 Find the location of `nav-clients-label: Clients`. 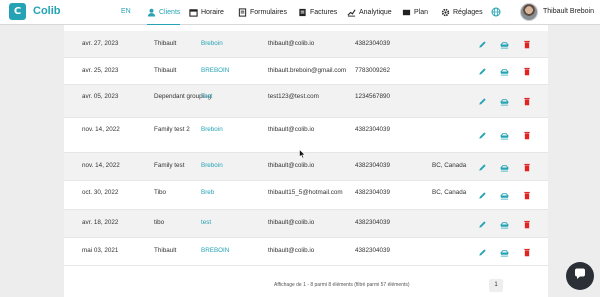

nav-clients-label: Clients is located at coordinates (170, 12).